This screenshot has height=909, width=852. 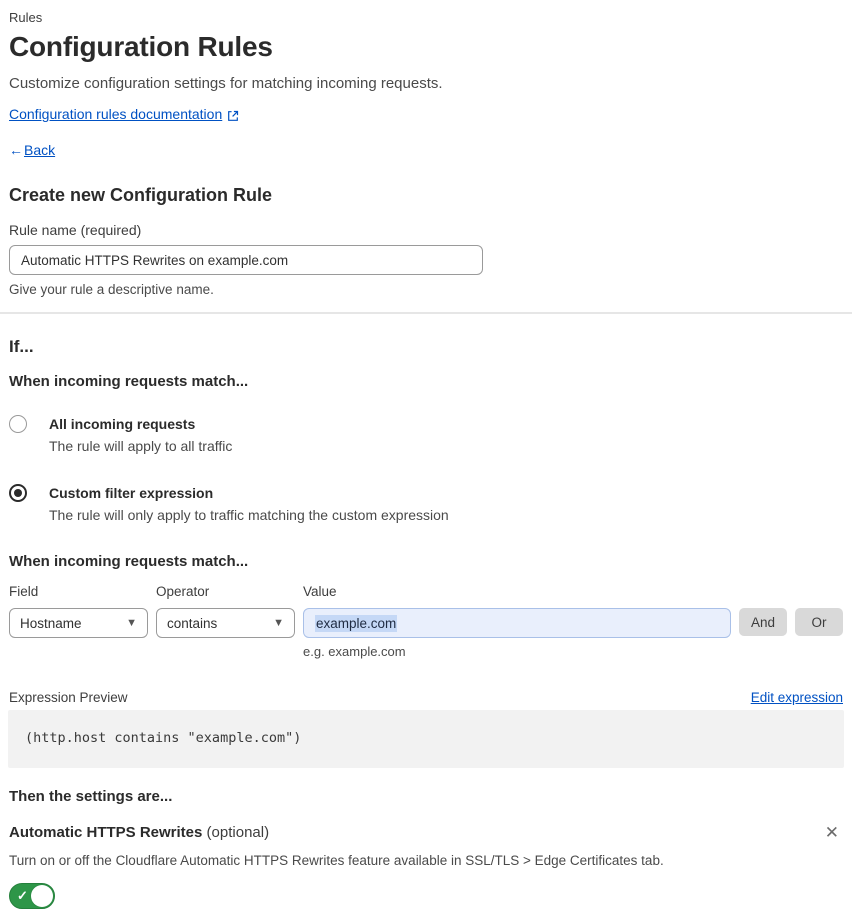 I want to click on radio-label: Custom filter expression, so click(x=131, y=493).